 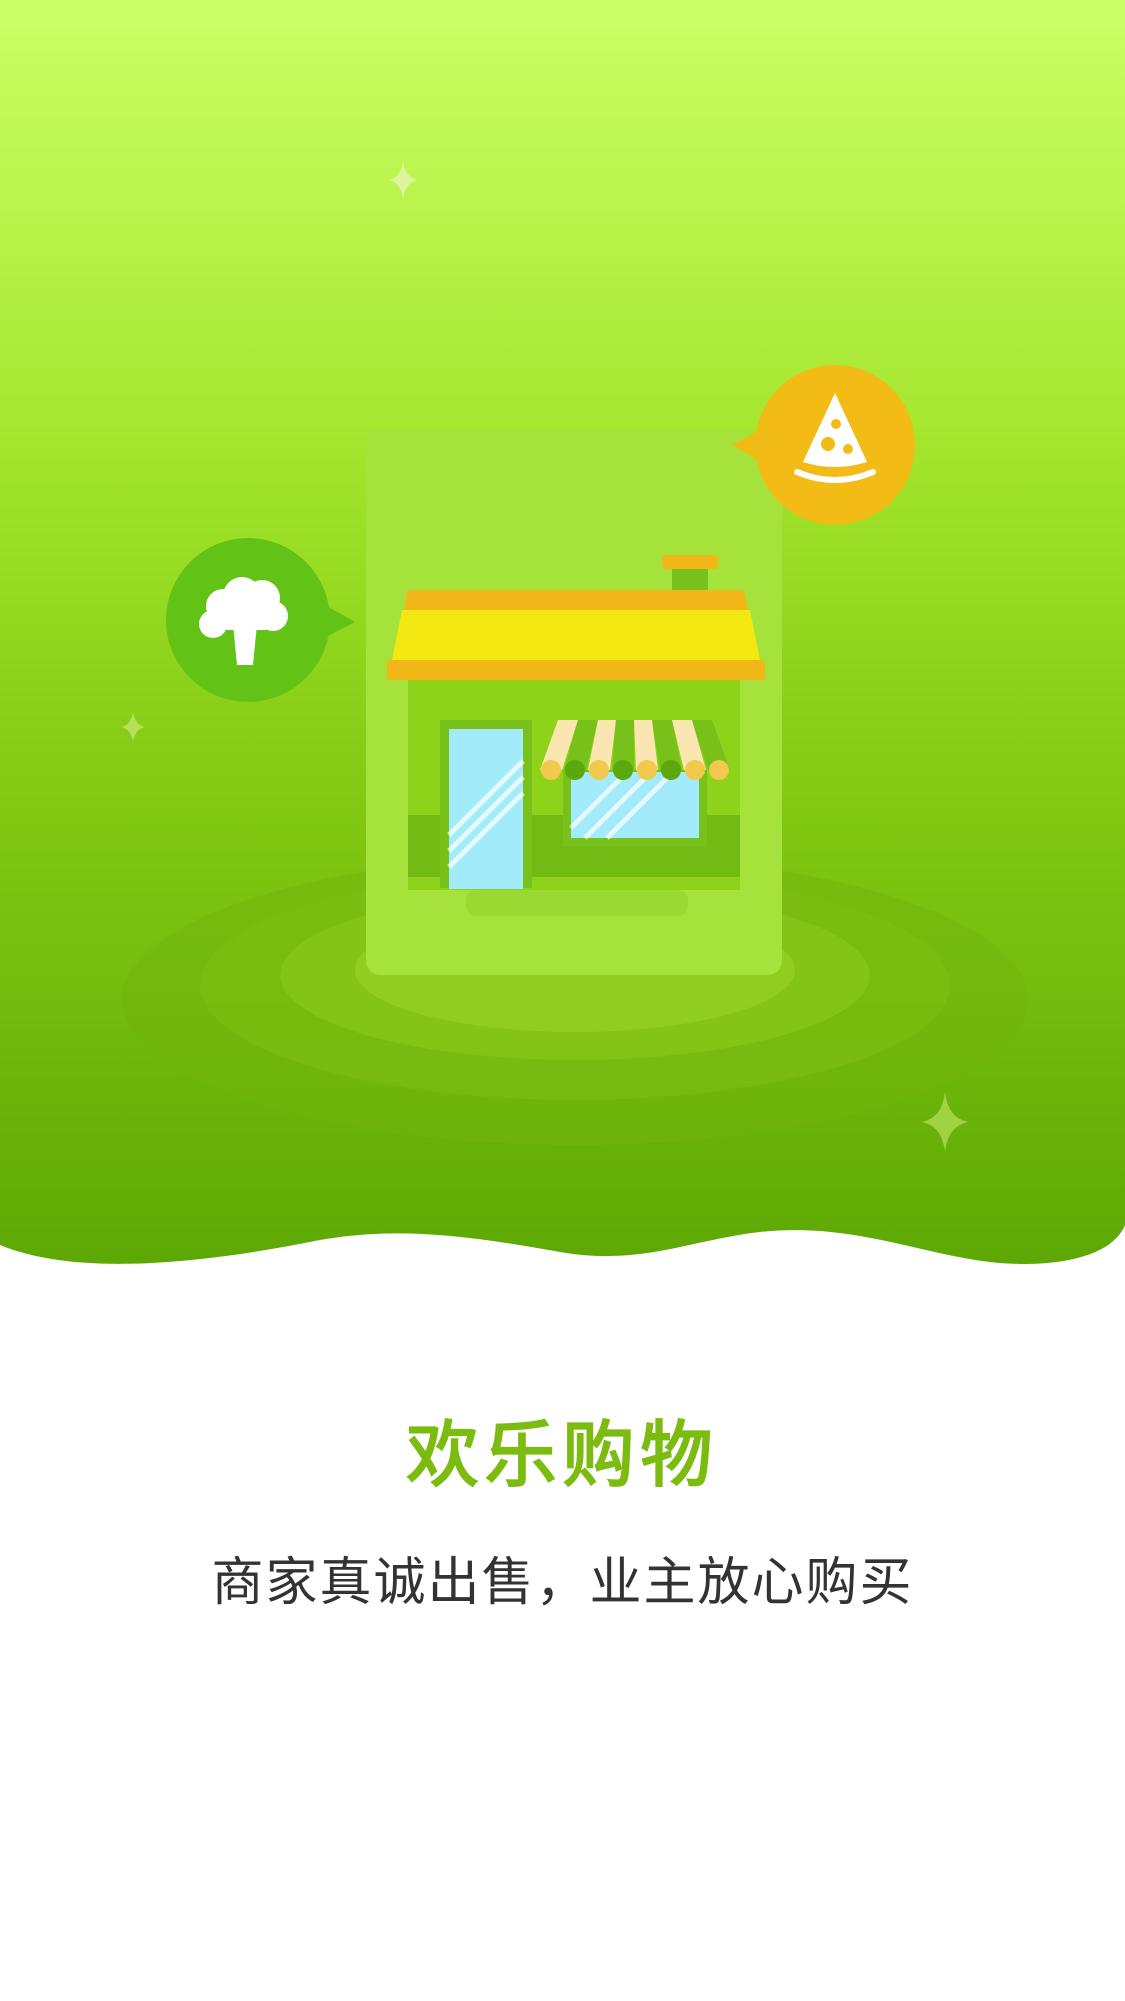 I want to click on onboarding-title: 欢乐购物, so click(x=562, y=1455).